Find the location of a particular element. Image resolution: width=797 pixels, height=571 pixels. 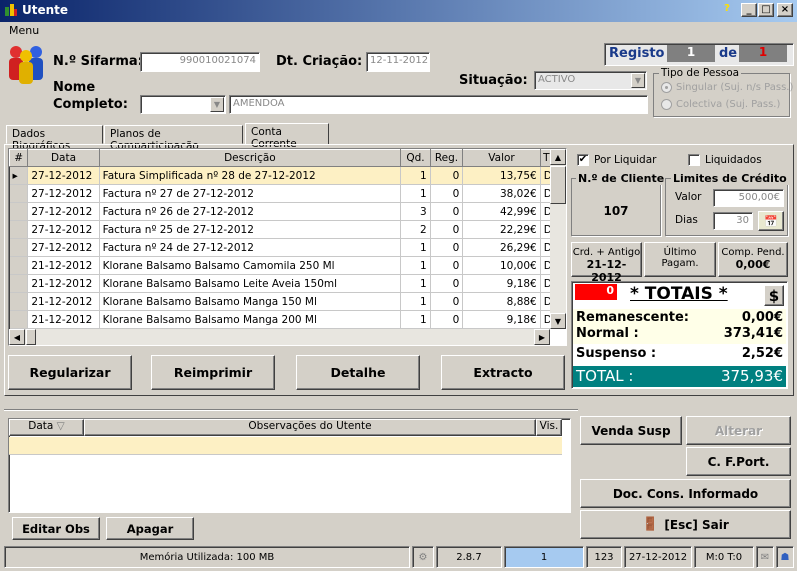

tab-planos-comparticipacao: Planos de Comparticipação is located at coordinates (173, 138).